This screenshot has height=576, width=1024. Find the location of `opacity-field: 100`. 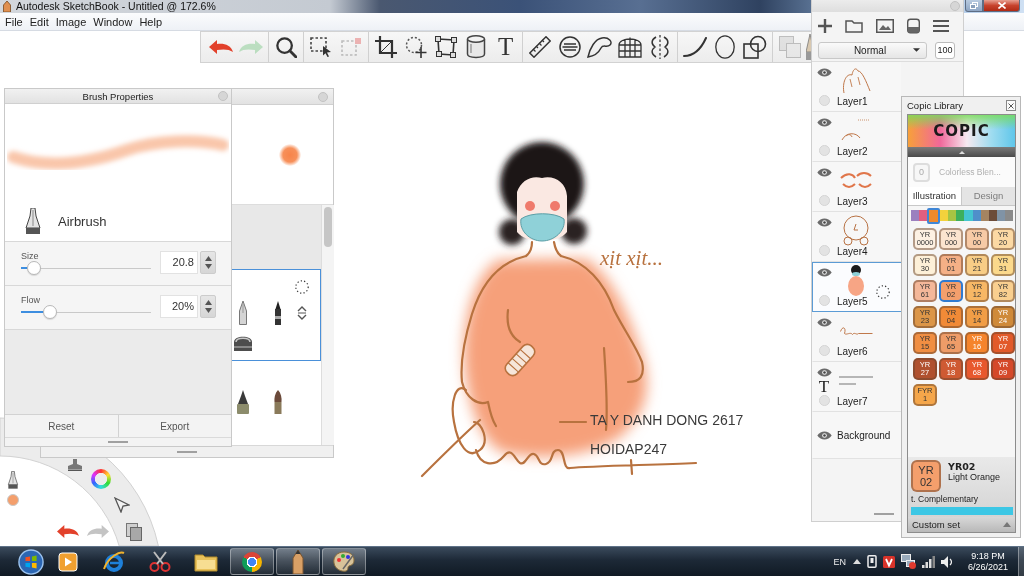

opacity-field: 100 is located at coordinates (945, 50).